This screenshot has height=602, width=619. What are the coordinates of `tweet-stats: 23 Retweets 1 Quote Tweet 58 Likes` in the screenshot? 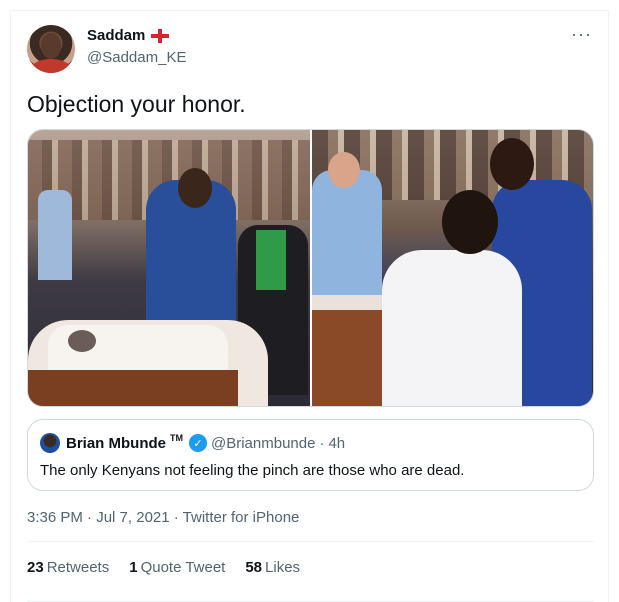 It's located at (163, 567).